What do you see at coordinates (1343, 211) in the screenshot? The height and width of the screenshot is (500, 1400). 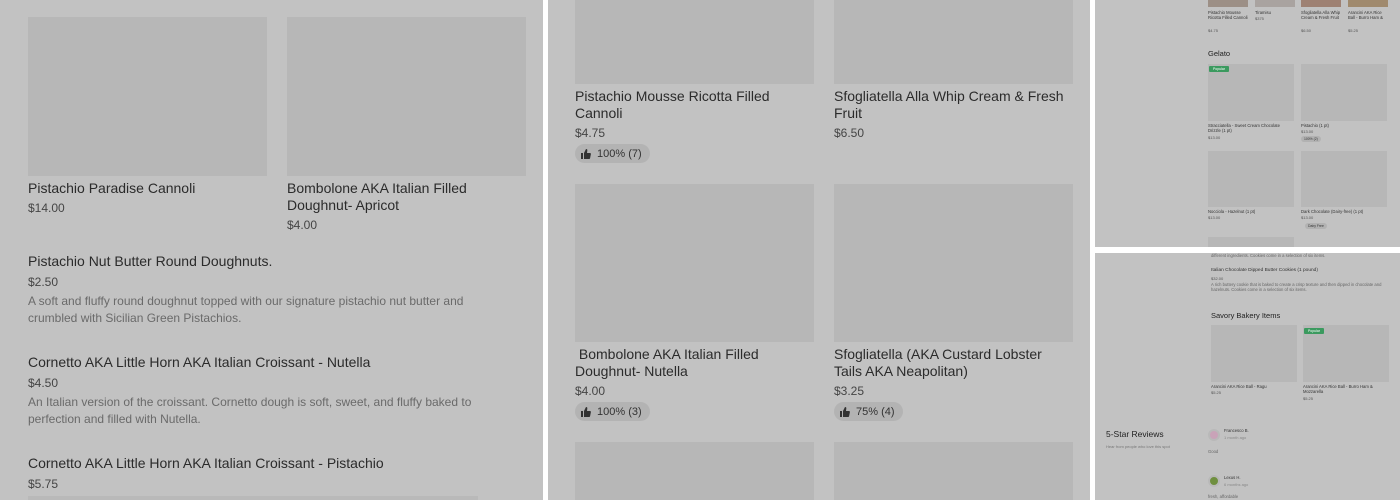 I see `item-name: Dark Chocolate (Dairy-free) (1 pt)` at bounding box center [1343, 211].